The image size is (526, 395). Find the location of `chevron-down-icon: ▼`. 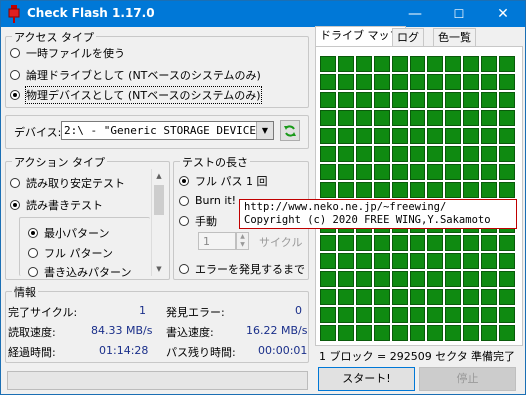

chevron-down-icon: ▼ is located at coordinates (264, 130).